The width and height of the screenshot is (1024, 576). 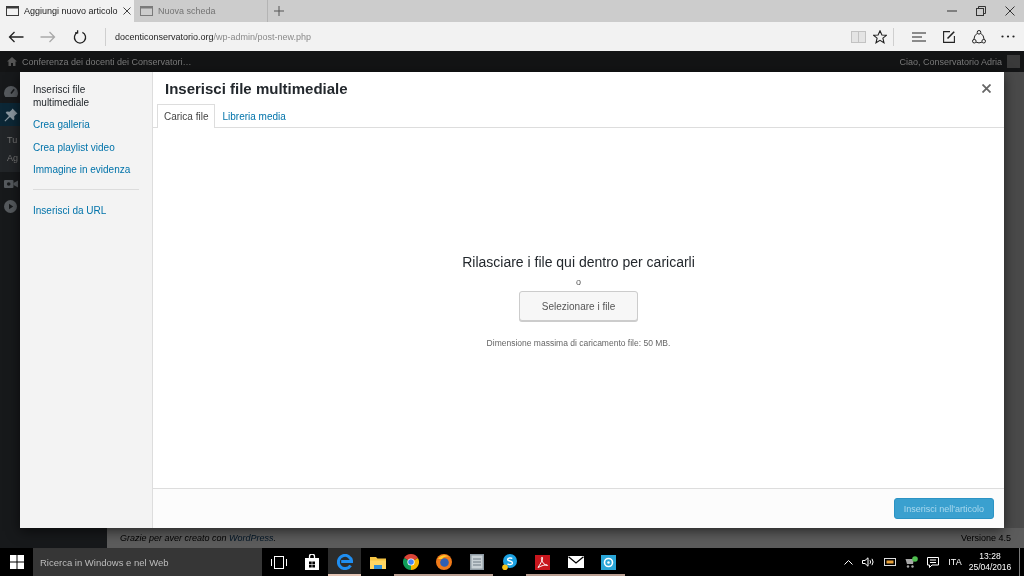 I want to click on drop-instructions: Rilasciare i file qui dentro per caricarli, so click(x=578, y=262).